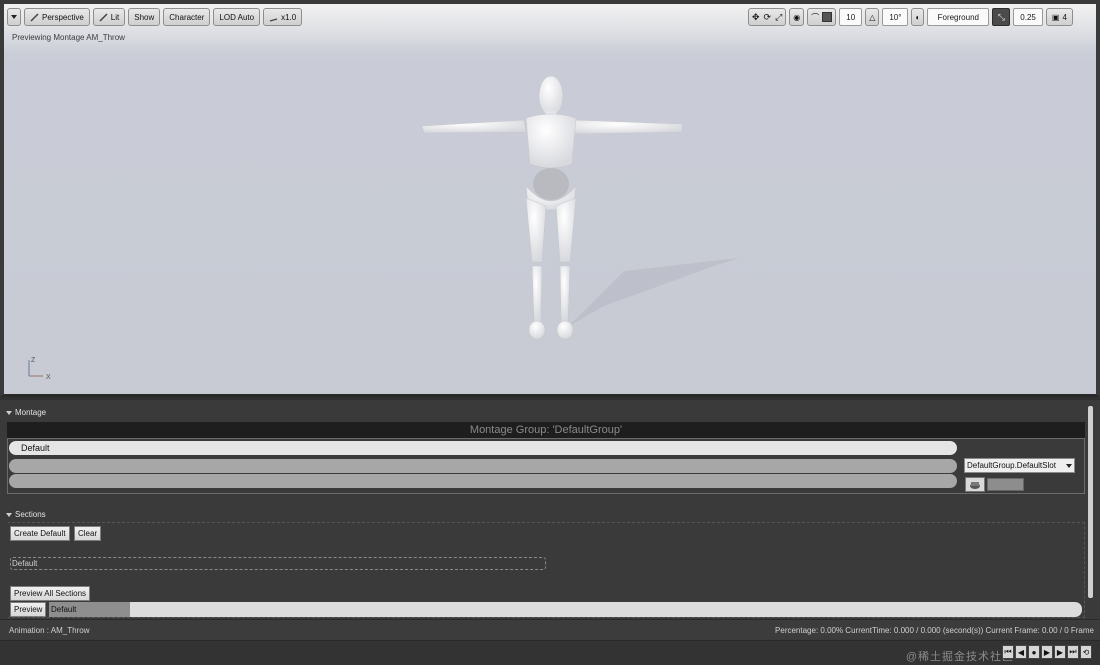  What do you see at coordinates (895, 17) in the screenshot?
I see `rotation-snap-value: 10°` at bounding box center [895, 17].